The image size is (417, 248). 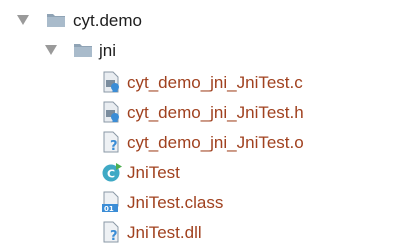 I want to click on tree-item-class: C JniTest, so click(x=208, y=172).